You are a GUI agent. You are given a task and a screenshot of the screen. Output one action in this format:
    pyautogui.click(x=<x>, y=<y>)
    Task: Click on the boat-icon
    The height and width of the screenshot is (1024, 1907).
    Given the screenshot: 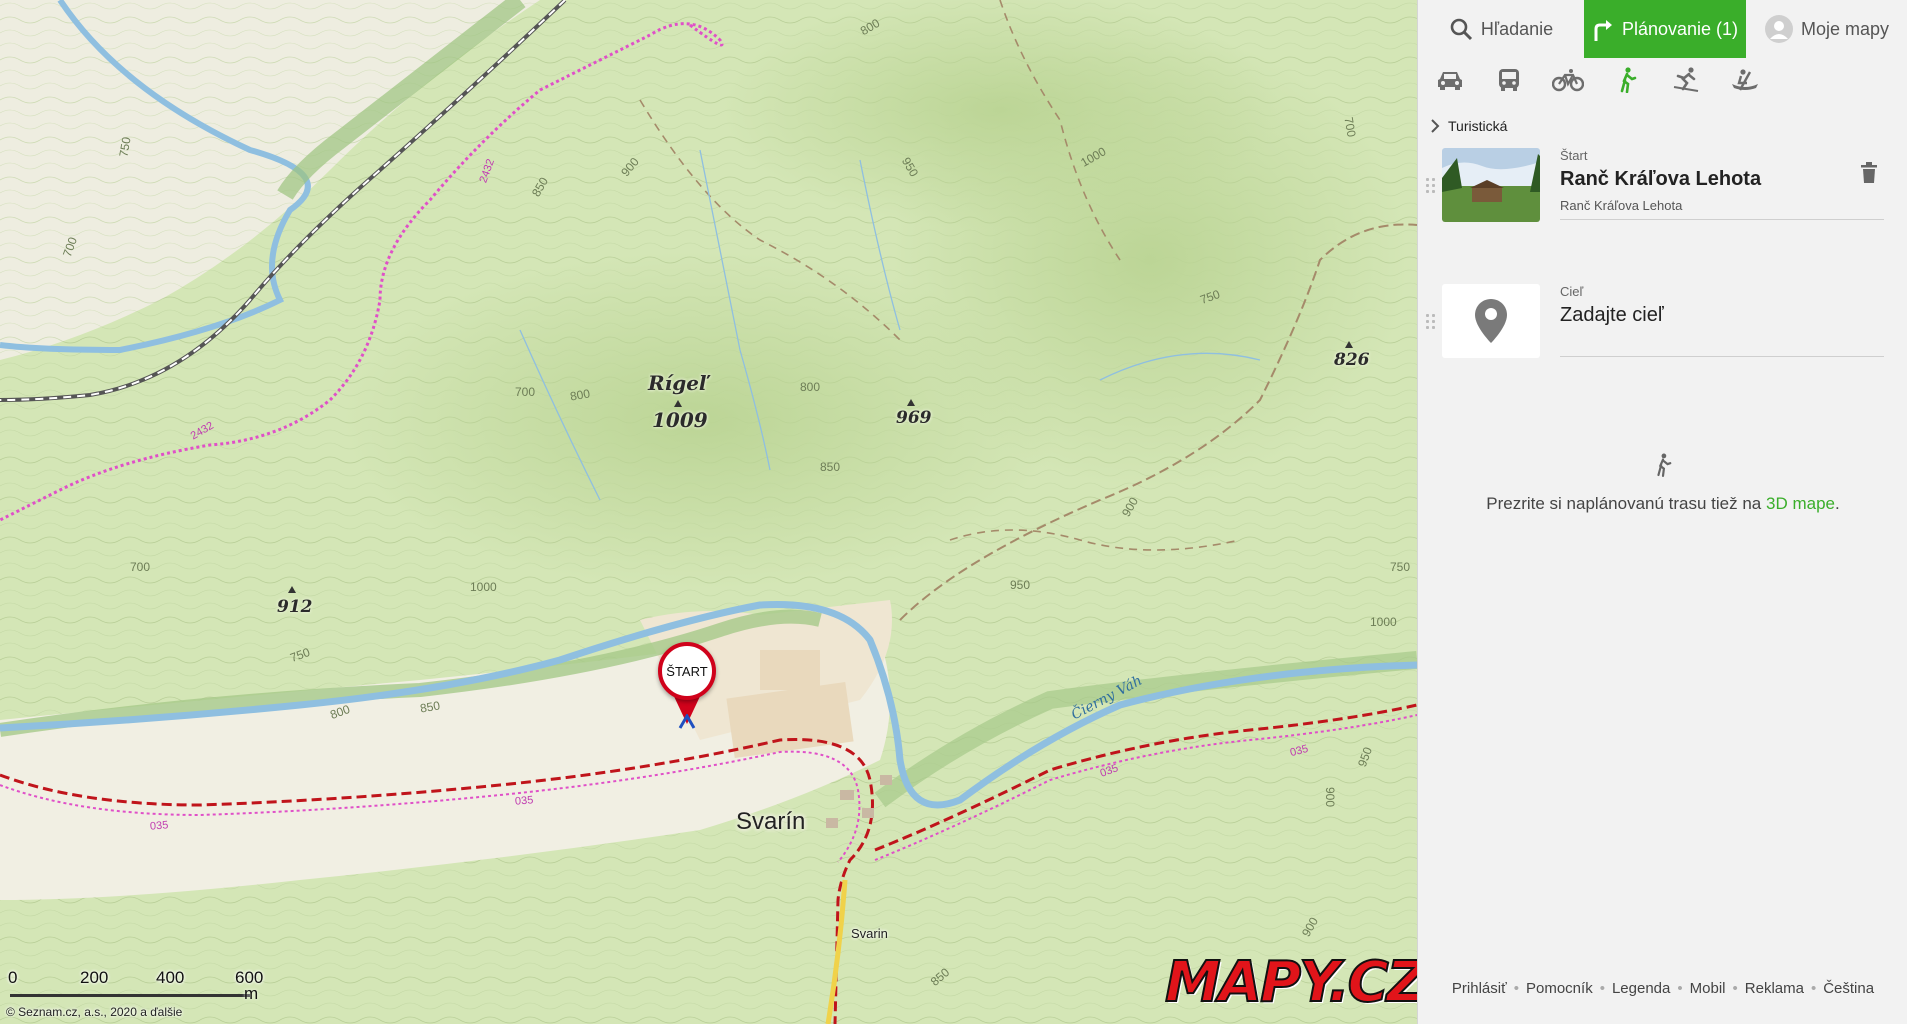 What is the action you would take?
    pyautogui.click(x=1744, y=80)
    